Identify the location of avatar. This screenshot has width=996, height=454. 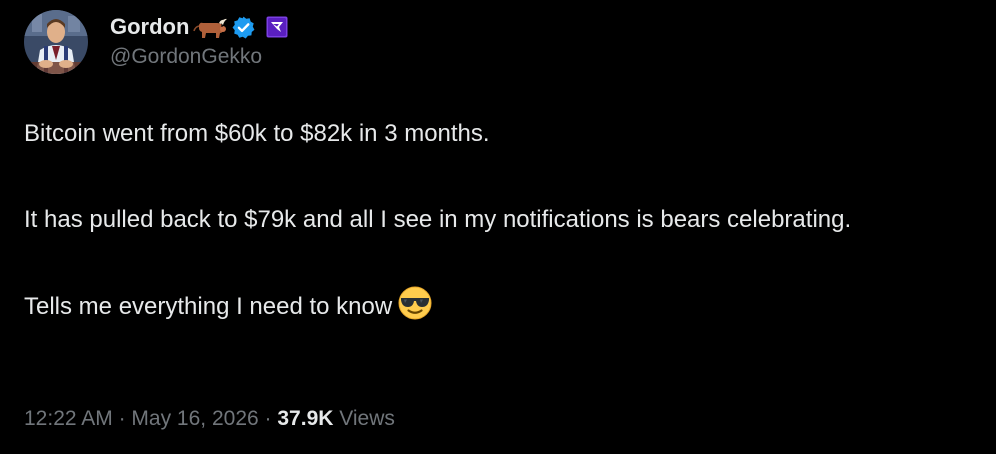
(56, 42).